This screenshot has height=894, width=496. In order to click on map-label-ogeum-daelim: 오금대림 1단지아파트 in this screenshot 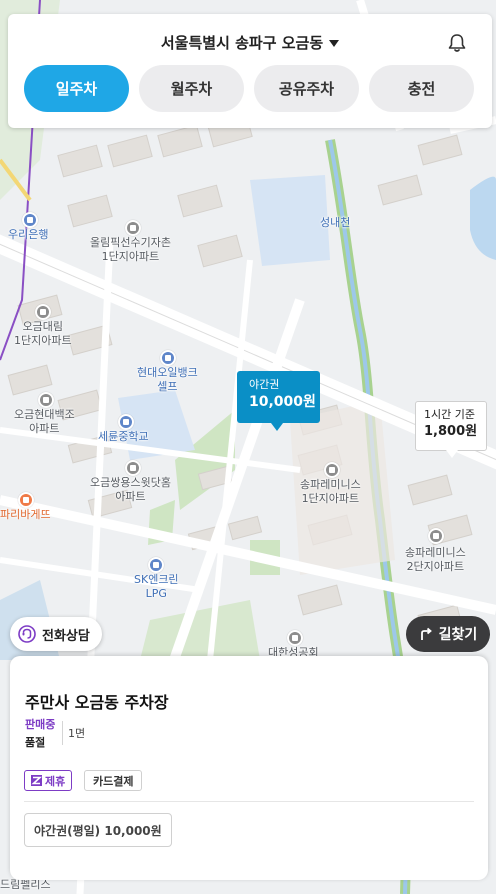, I will do `click(43, 333)`.